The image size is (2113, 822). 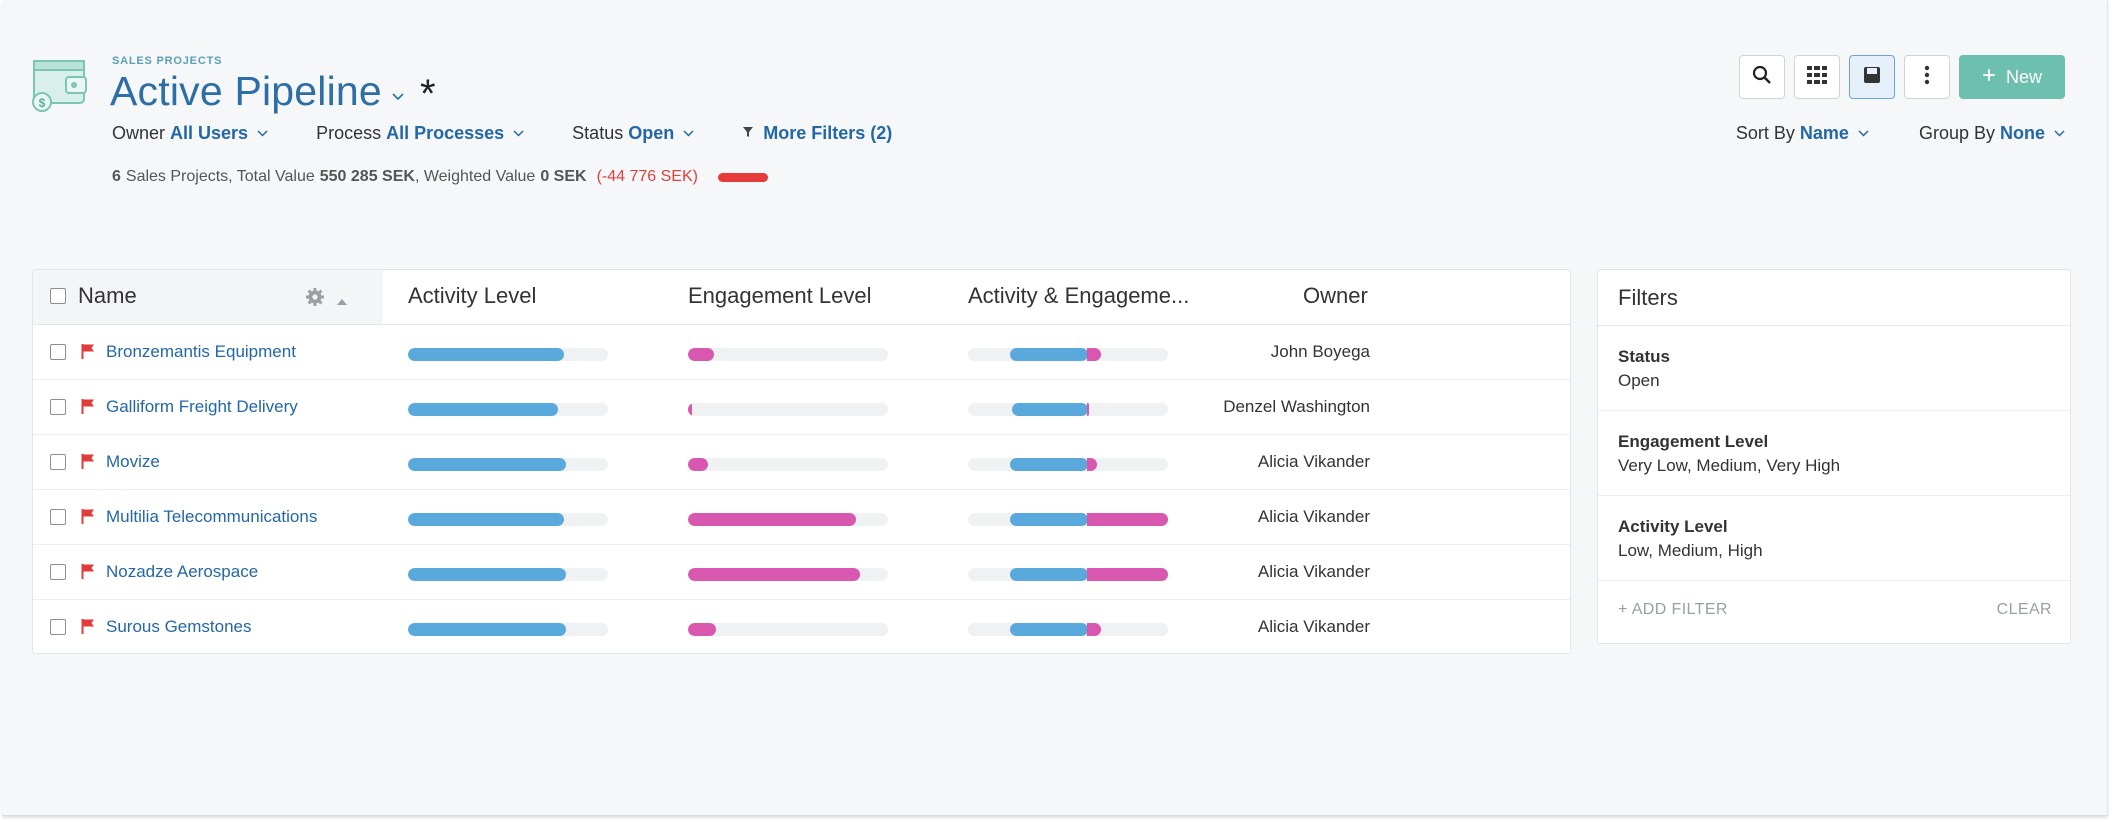 I want to click on owner-filter: Owner All Users, so click(x=190, y=133).